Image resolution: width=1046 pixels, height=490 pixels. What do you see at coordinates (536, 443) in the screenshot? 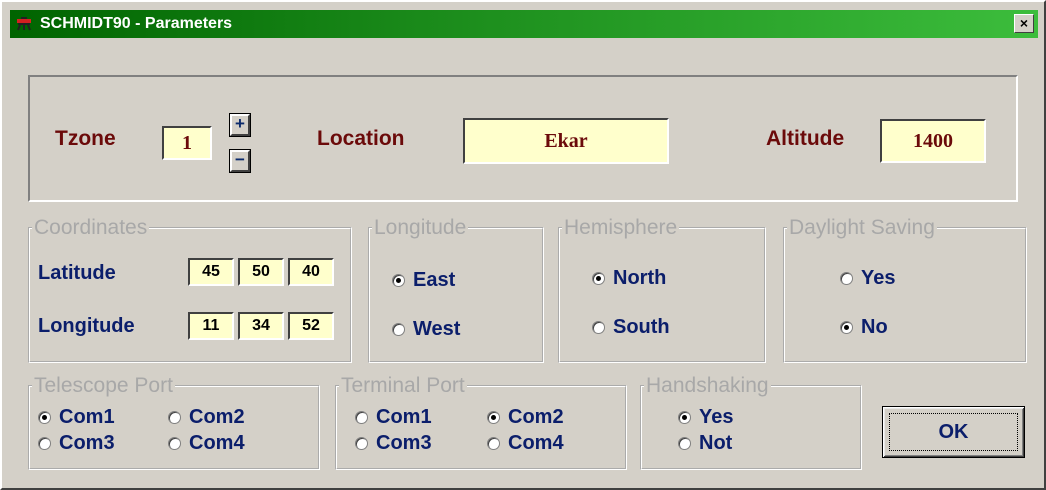
I see `radio-terminal-com4-label: Com4` at bounding box center [536, 443].